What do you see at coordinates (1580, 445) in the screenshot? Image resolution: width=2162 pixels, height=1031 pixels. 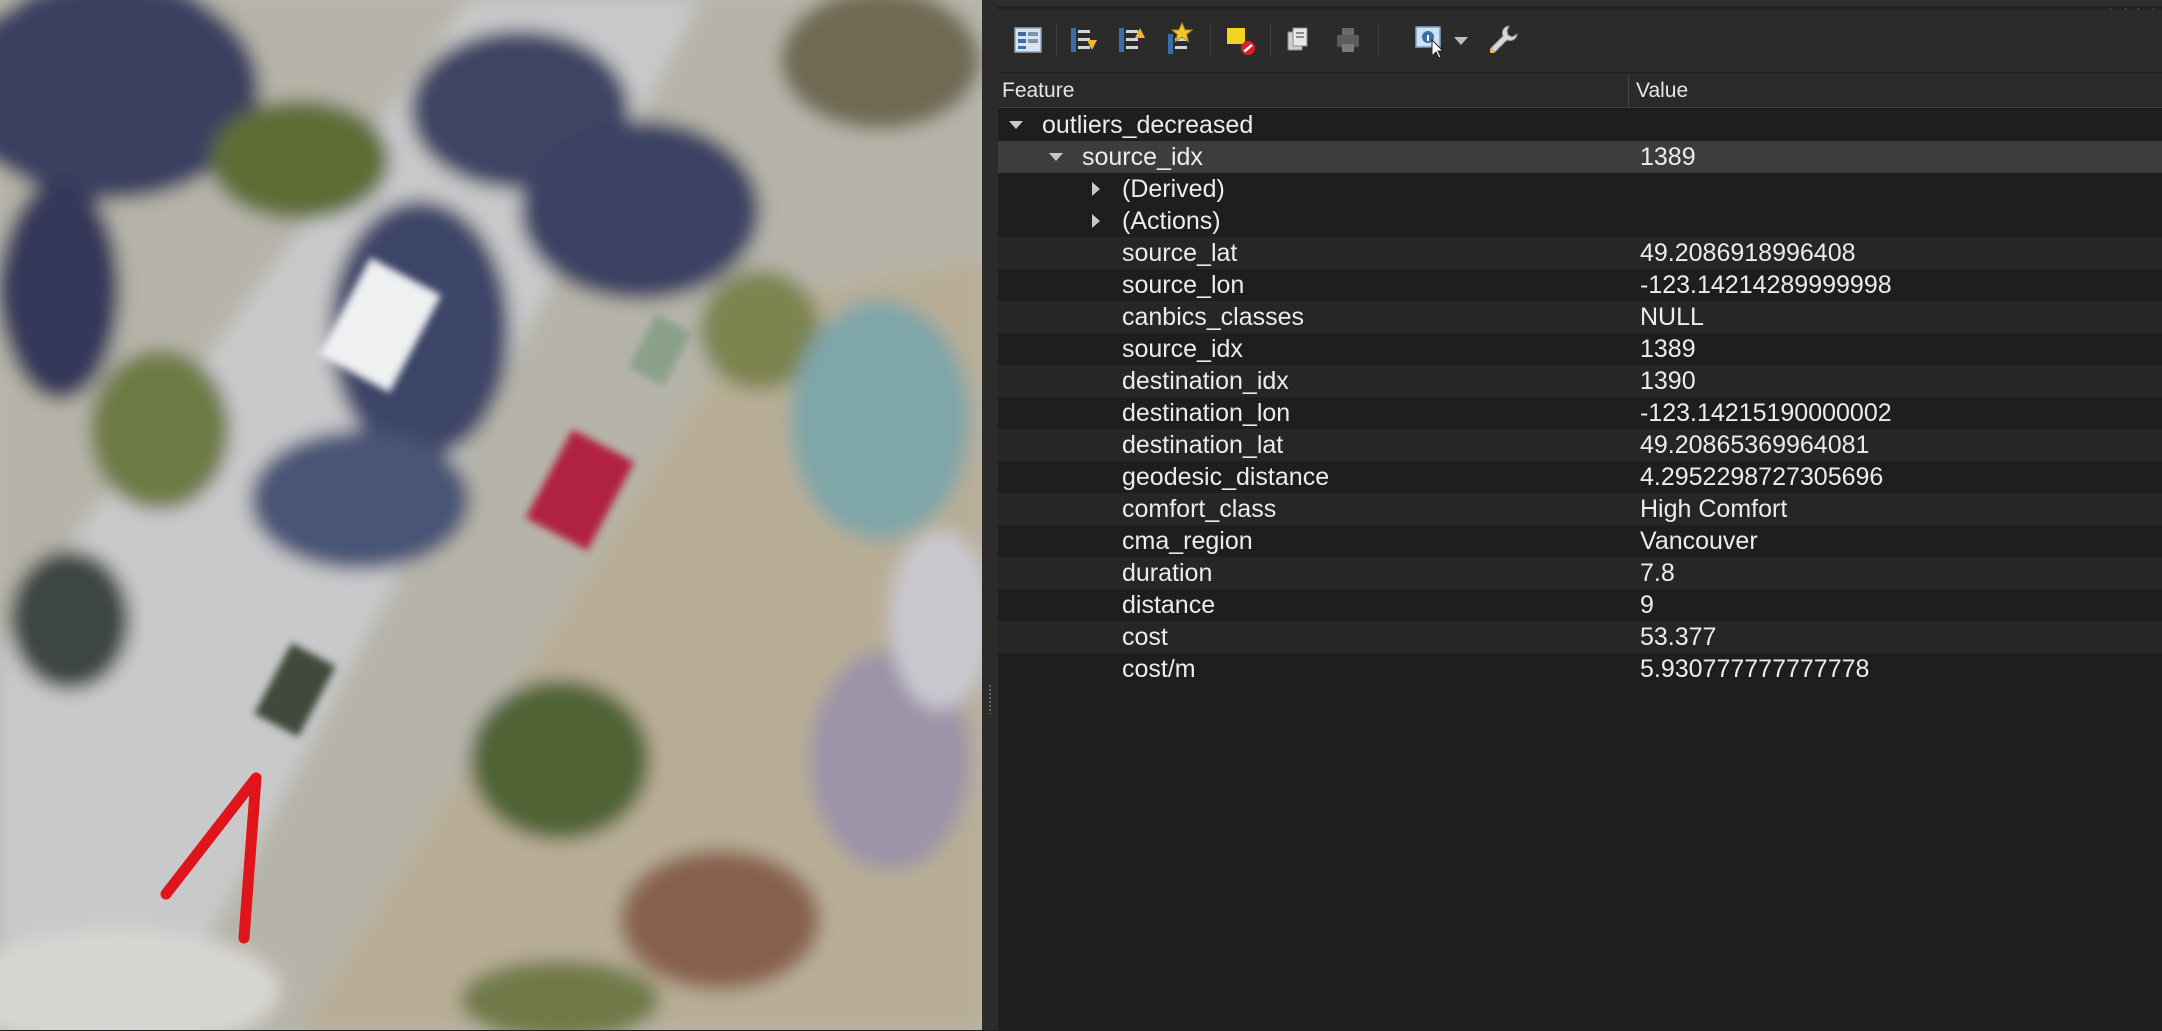 I see `attribute-row: destination_lat 49.20865369964081` at bounding box center [1580, 445].